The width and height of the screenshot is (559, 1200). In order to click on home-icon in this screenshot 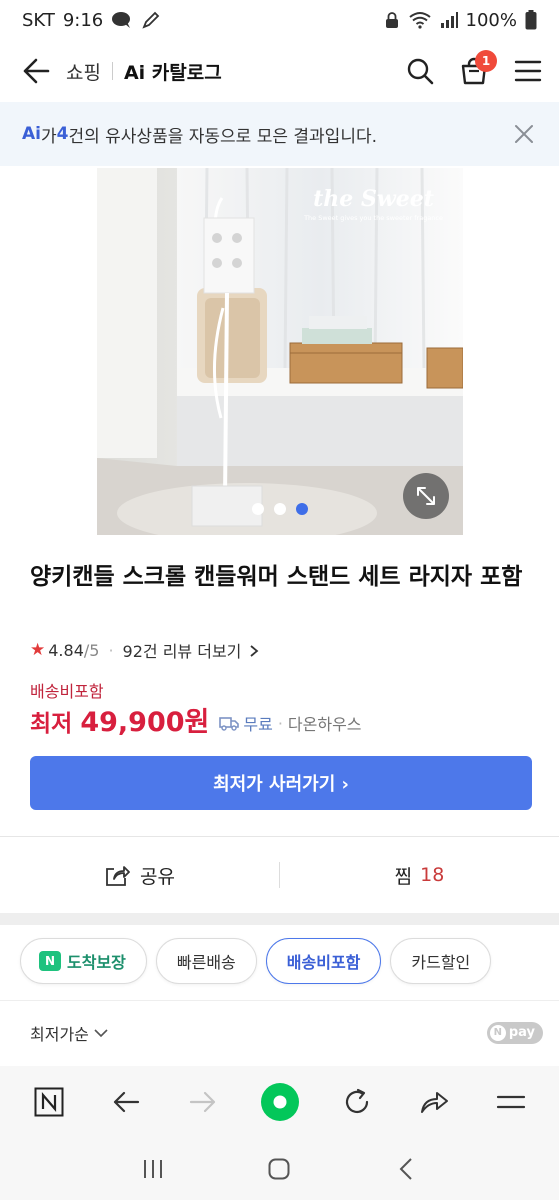, I will do `click(279, 1169)`.